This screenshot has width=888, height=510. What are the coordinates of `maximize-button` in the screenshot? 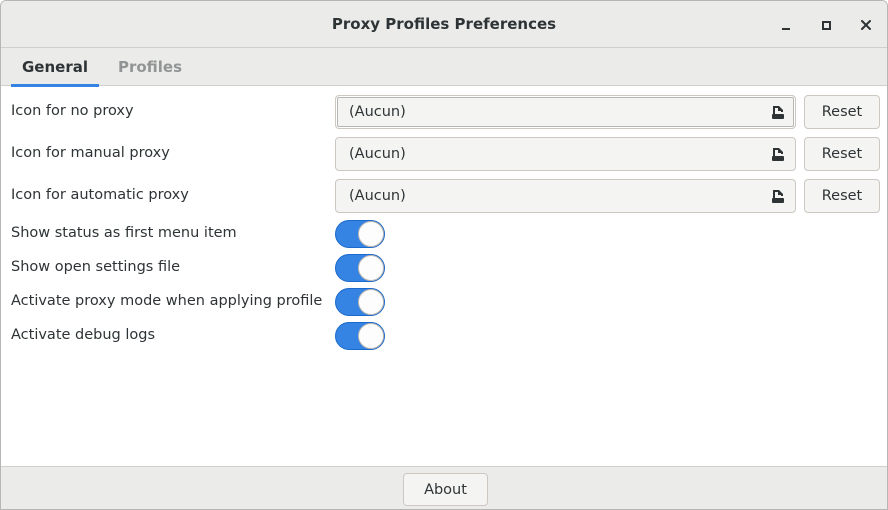 It's located at (826, 25).